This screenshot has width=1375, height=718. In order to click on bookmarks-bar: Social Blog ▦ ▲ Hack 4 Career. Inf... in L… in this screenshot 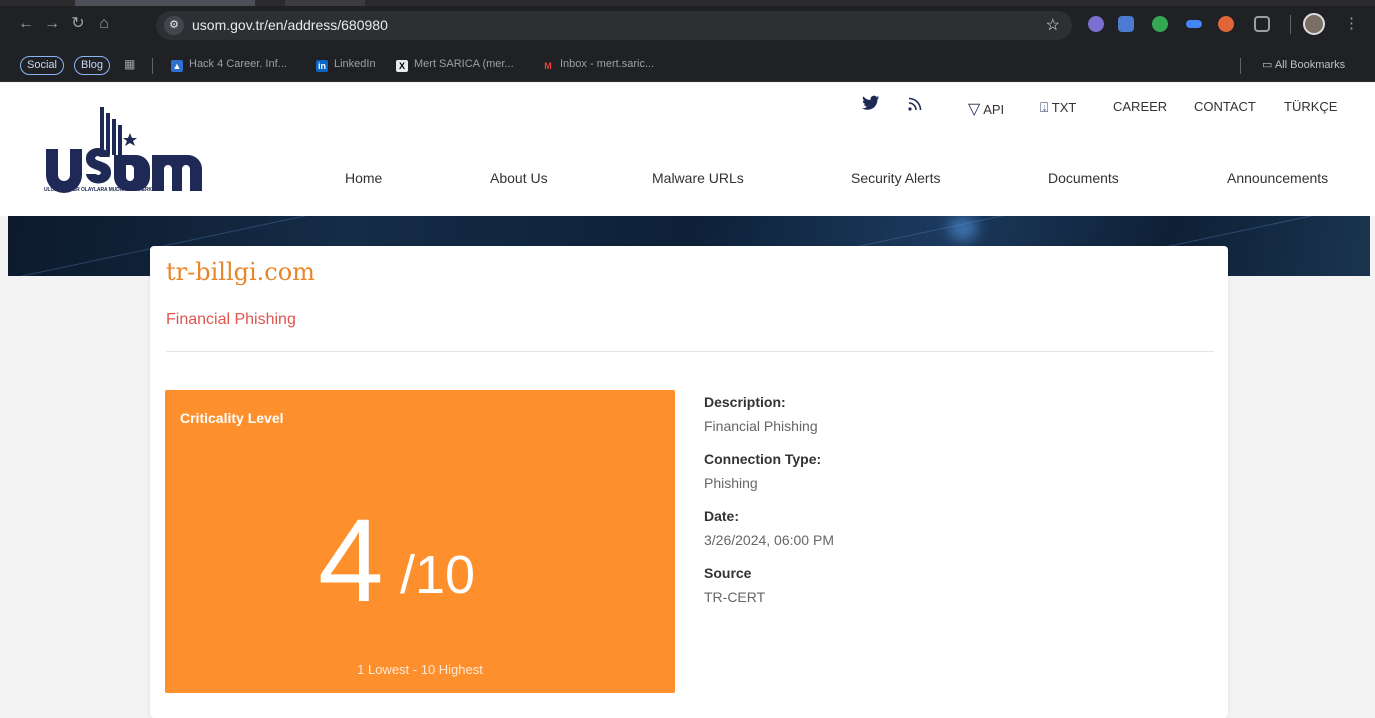, I will do `click(687, 66)`.